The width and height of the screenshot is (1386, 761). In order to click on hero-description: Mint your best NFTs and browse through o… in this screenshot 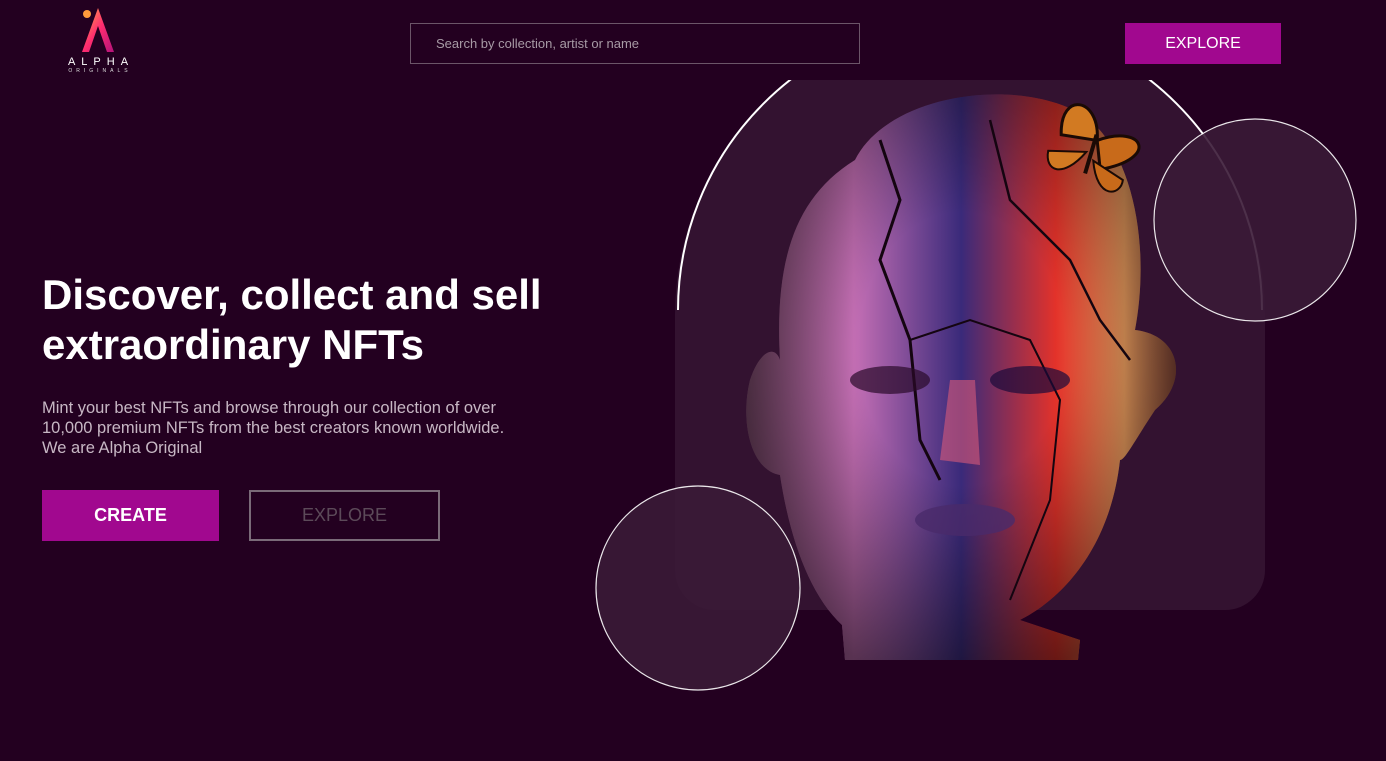, I will do `click(302, 428)`.